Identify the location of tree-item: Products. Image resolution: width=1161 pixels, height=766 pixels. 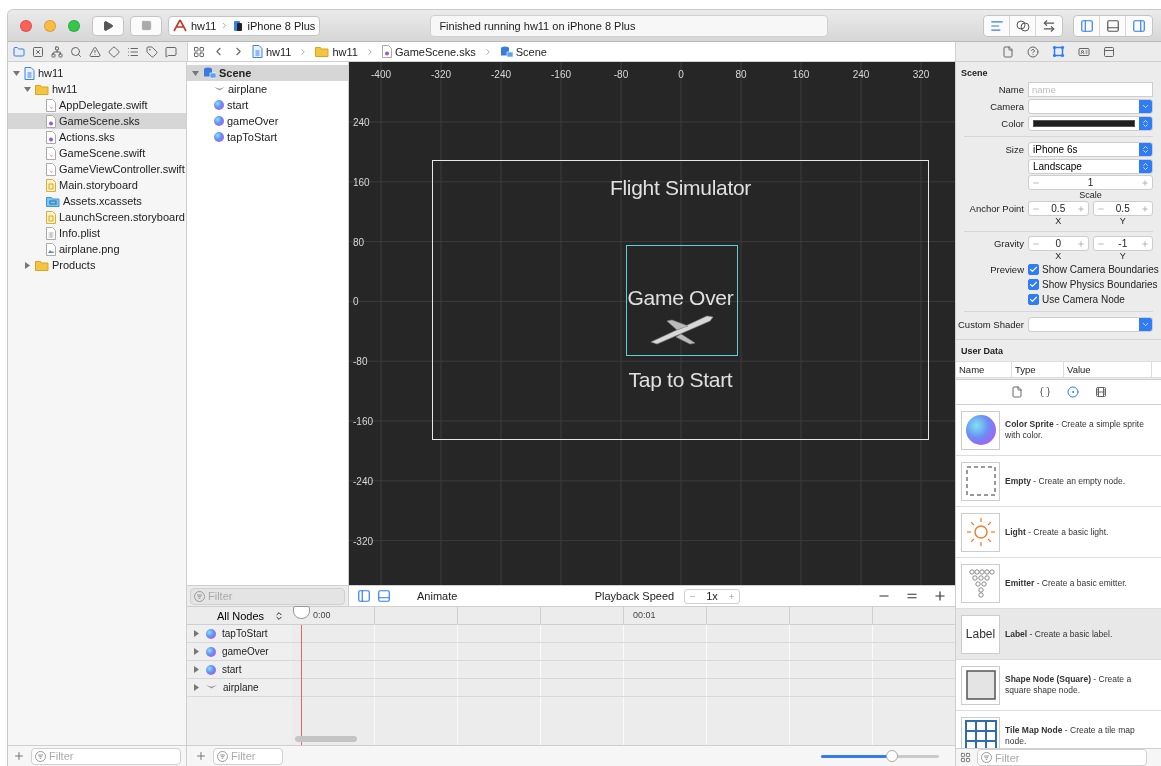
(97, 265).